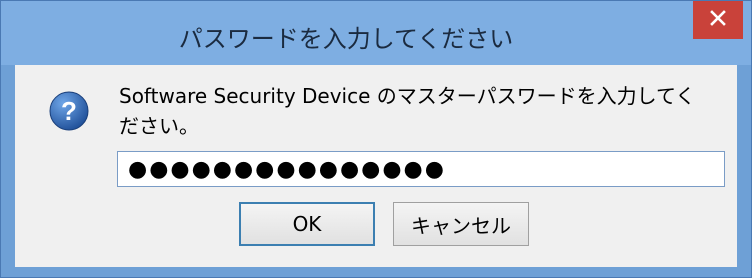 The height and width of the screenshot is (278, 752). I want to click on question-icon: ?, so click(69, 111).